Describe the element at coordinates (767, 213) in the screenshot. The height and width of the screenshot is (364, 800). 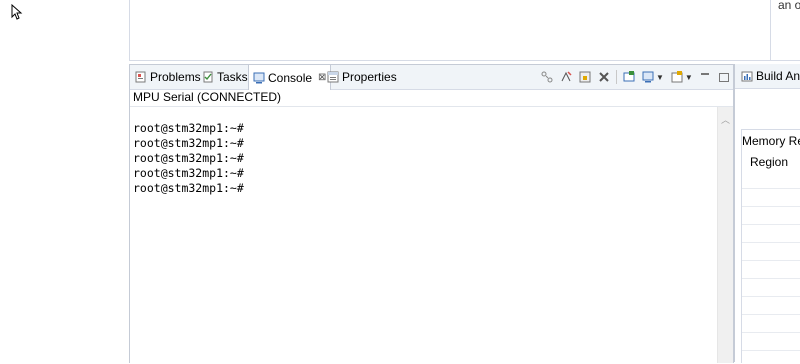
I see `build-analyzer-panel: Build Ana Memory Re Region` at that location.